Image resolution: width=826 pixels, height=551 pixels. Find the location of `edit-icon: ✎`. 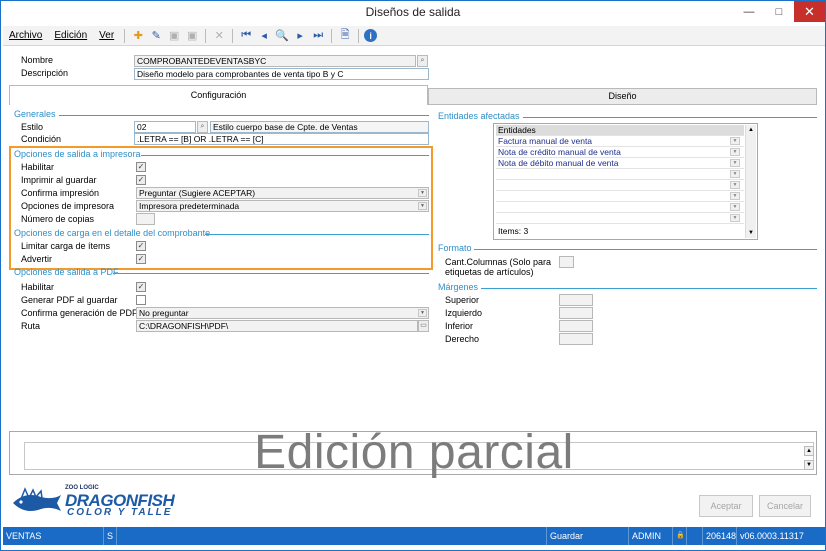

edit-icon: ✎ is located at coordinates (156, 36).